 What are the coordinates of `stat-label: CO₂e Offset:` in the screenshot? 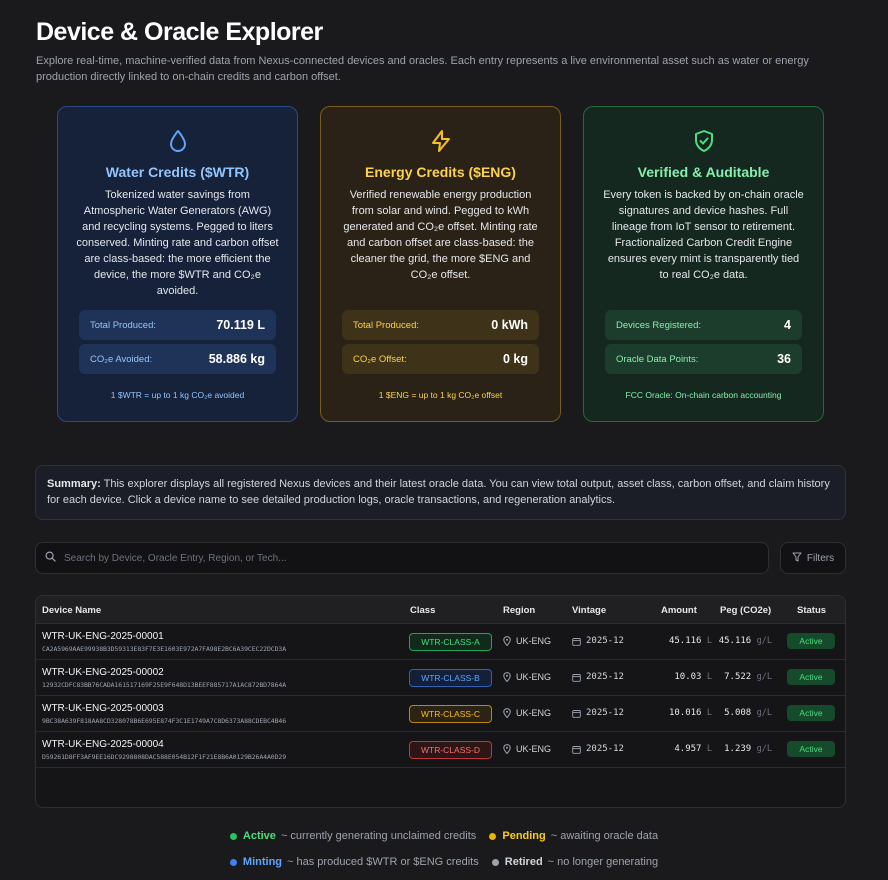 It's located at (380, 359).